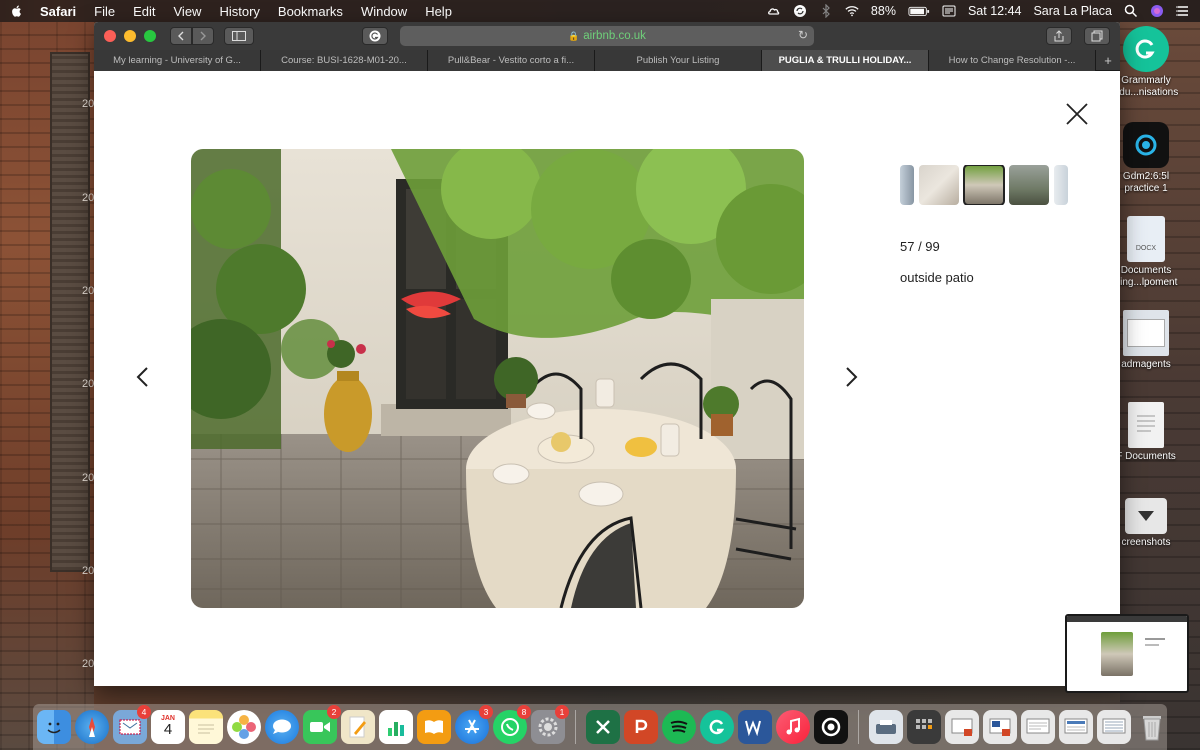 This screenshot has height=750, width=1200. Describe the element at coordinates (104, 11) in the screenshot. I see `menu-file: File` at that location.